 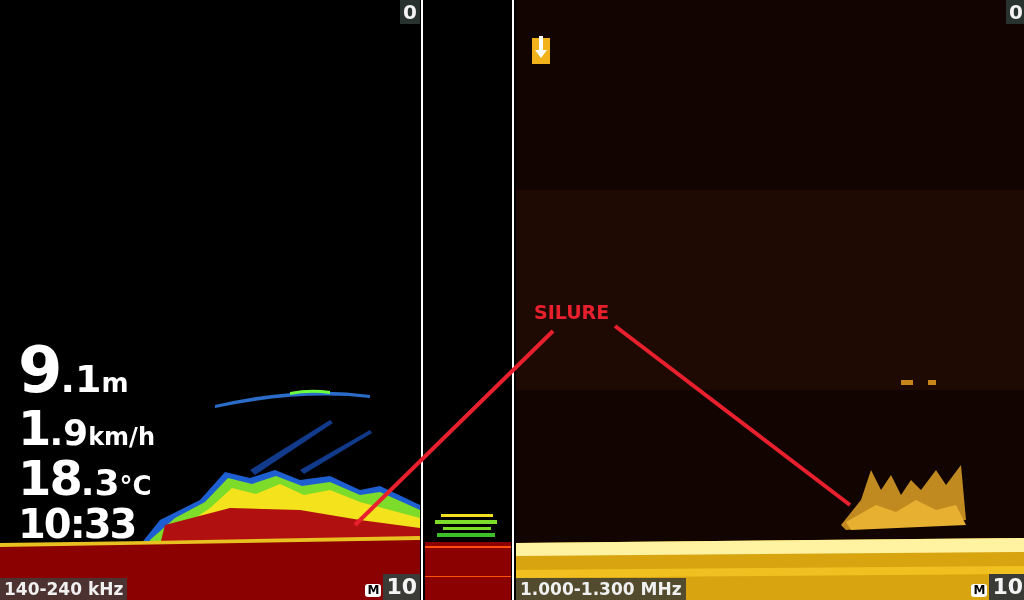 What do you see at coordinates (86, 428) in the screenshot?
I see `data-readout: 1.9km/h` at bounding box center [86, 428].